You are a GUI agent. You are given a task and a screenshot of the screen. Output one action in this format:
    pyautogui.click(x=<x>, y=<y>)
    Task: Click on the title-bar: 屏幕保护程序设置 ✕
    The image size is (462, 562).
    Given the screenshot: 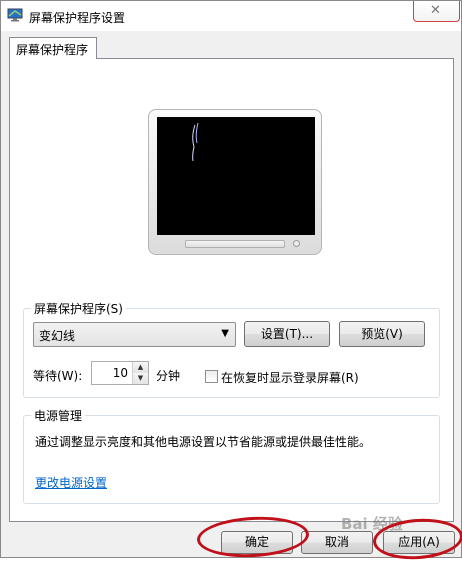 What is the action you would take?
    pyautogui.click(x=231, y=16)
    